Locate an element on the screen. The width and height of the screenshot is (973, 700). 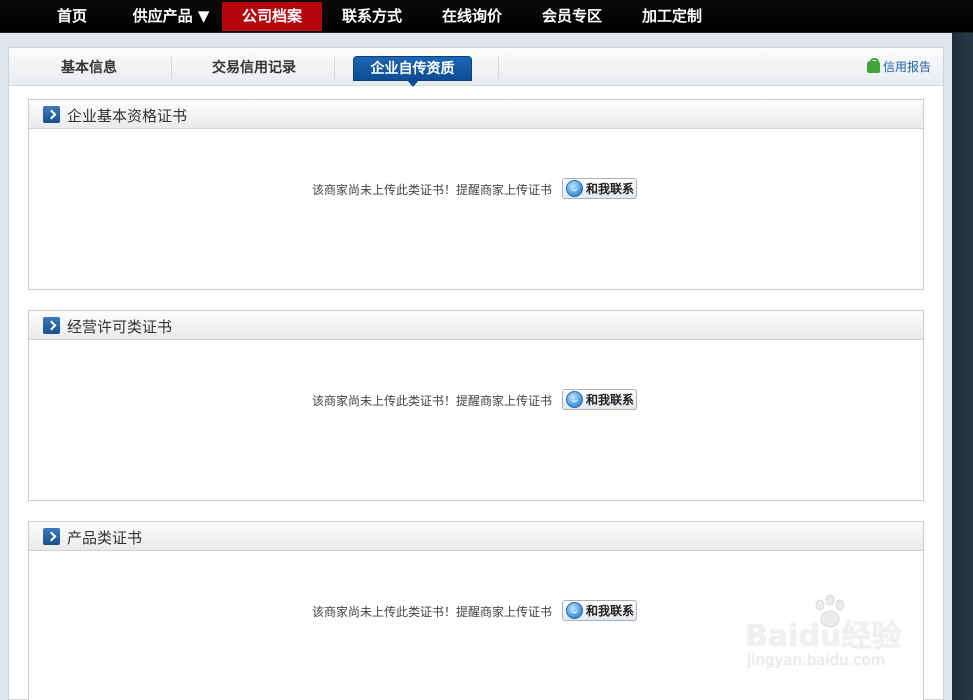
credit-report-label: 信用报告 is located at coordinates (906, 67).